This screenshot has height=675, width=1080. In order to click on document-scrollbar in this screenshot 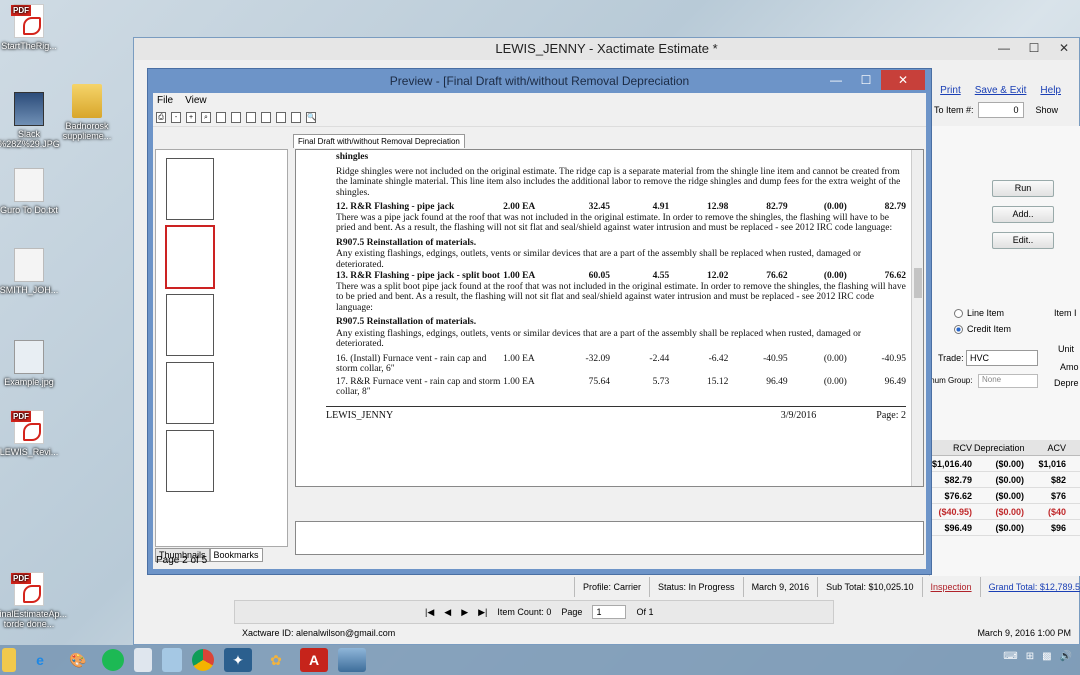, I will do `click(917, 318)`.